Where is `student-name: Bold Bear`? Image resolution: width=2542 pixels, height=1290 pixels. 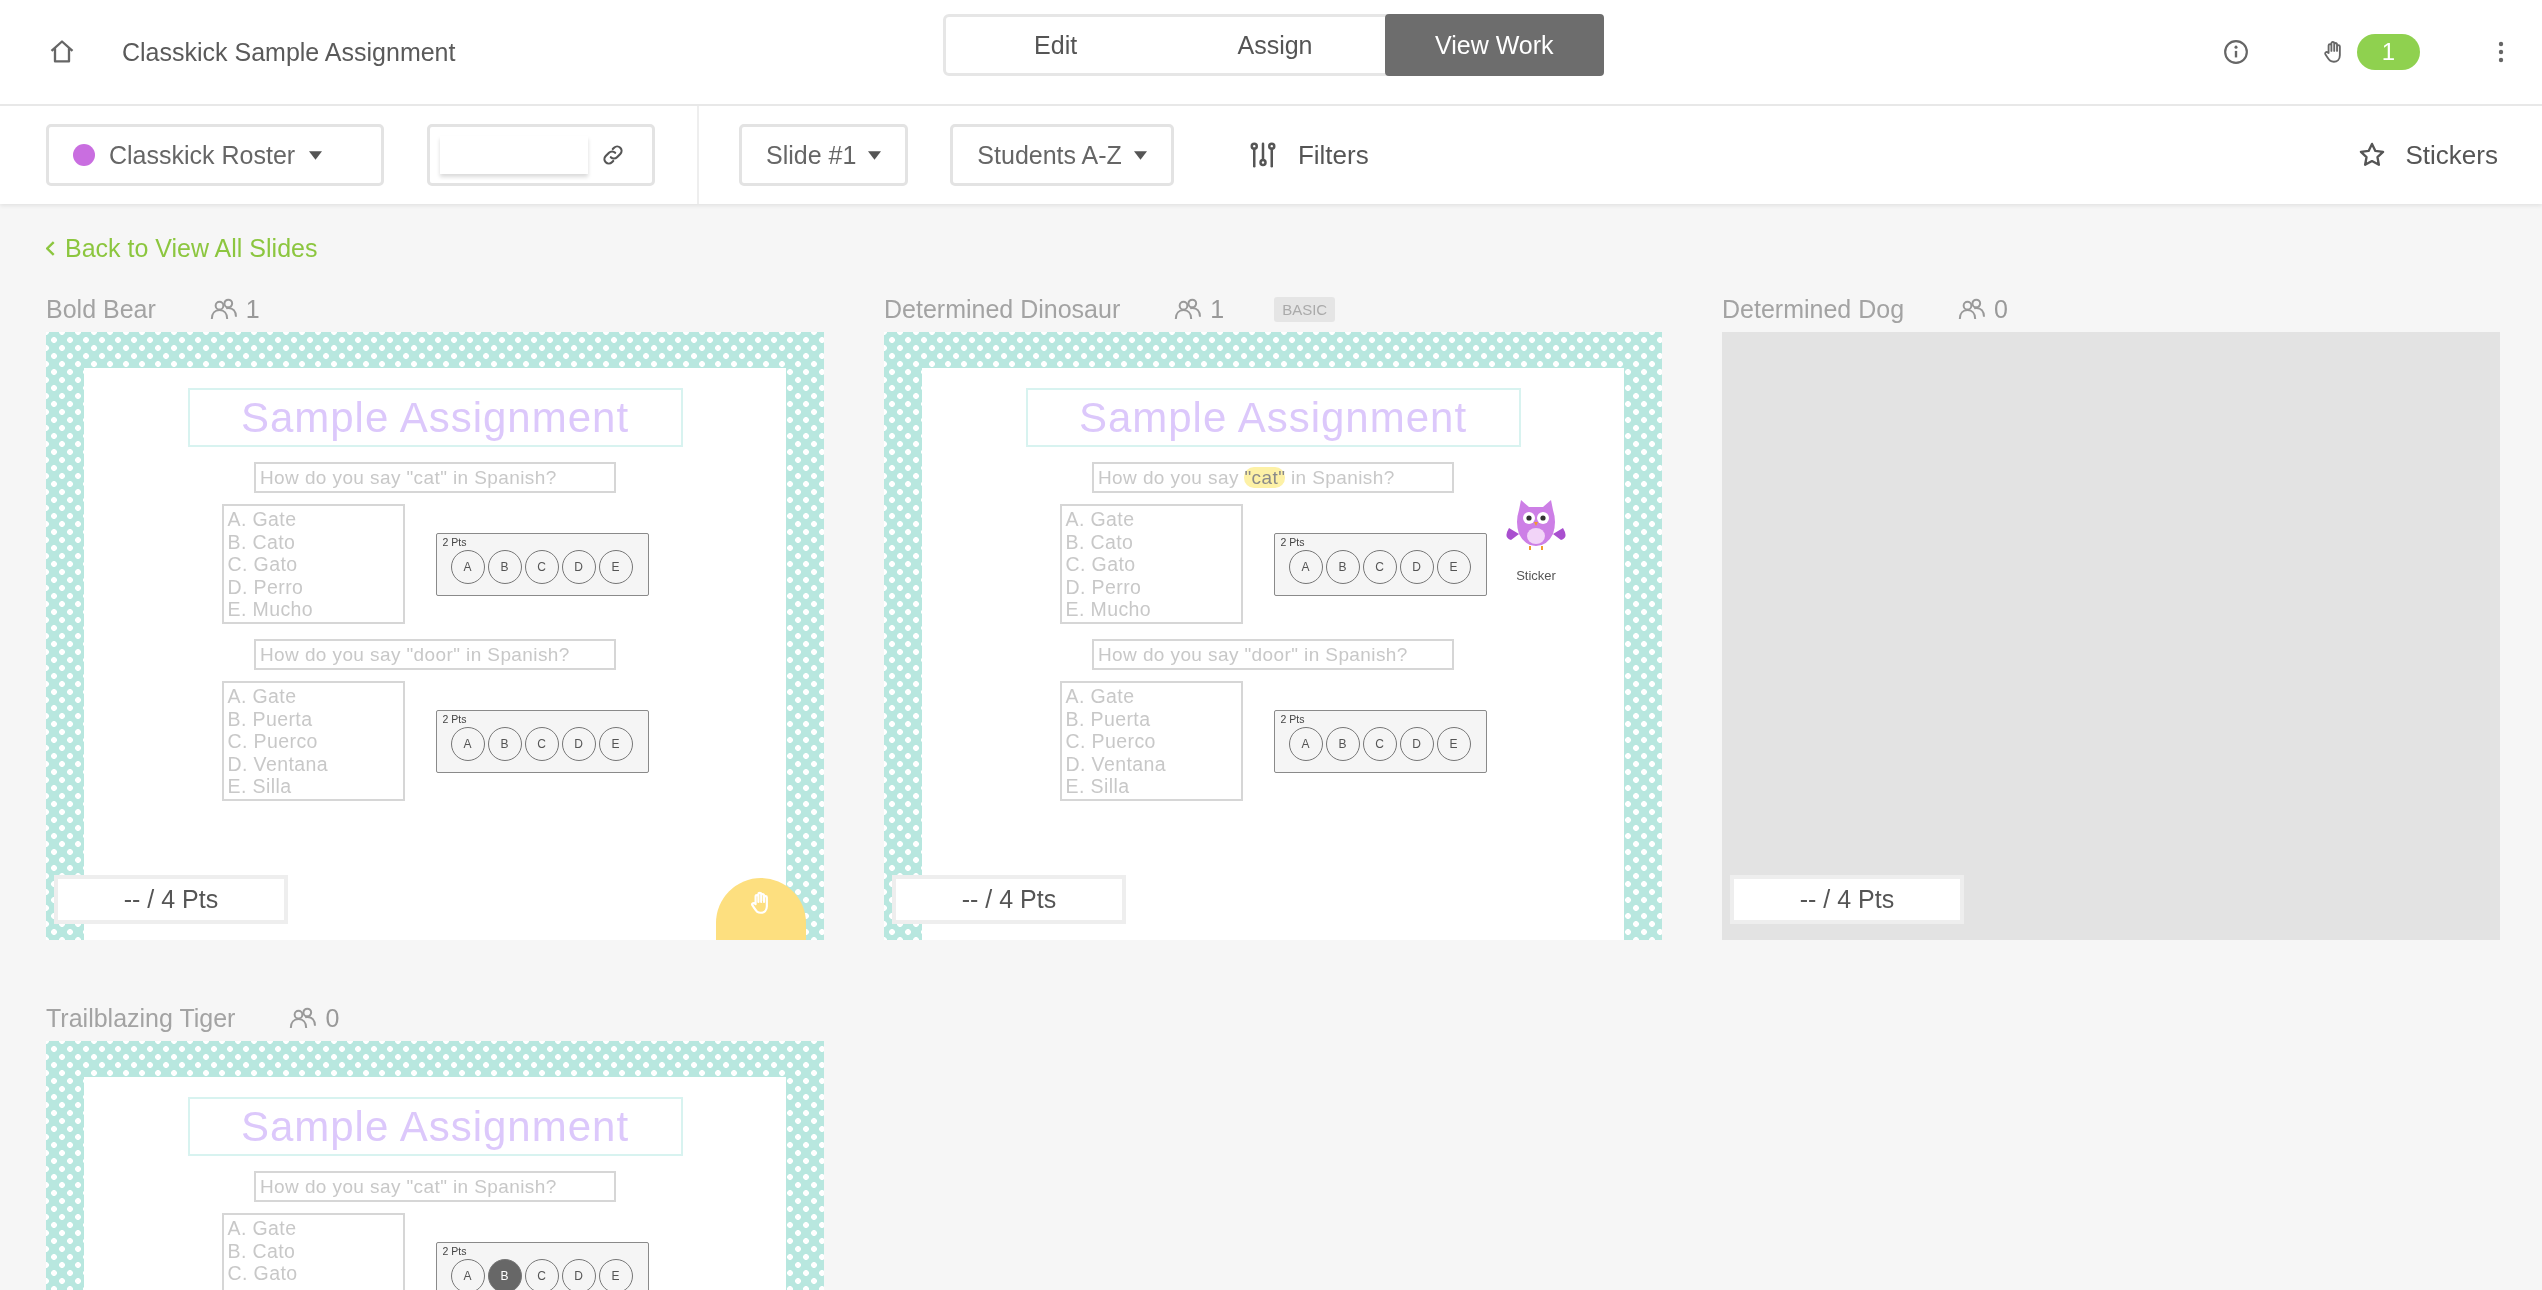
student-name: Bold Bear is located at coordinates (101, 309).